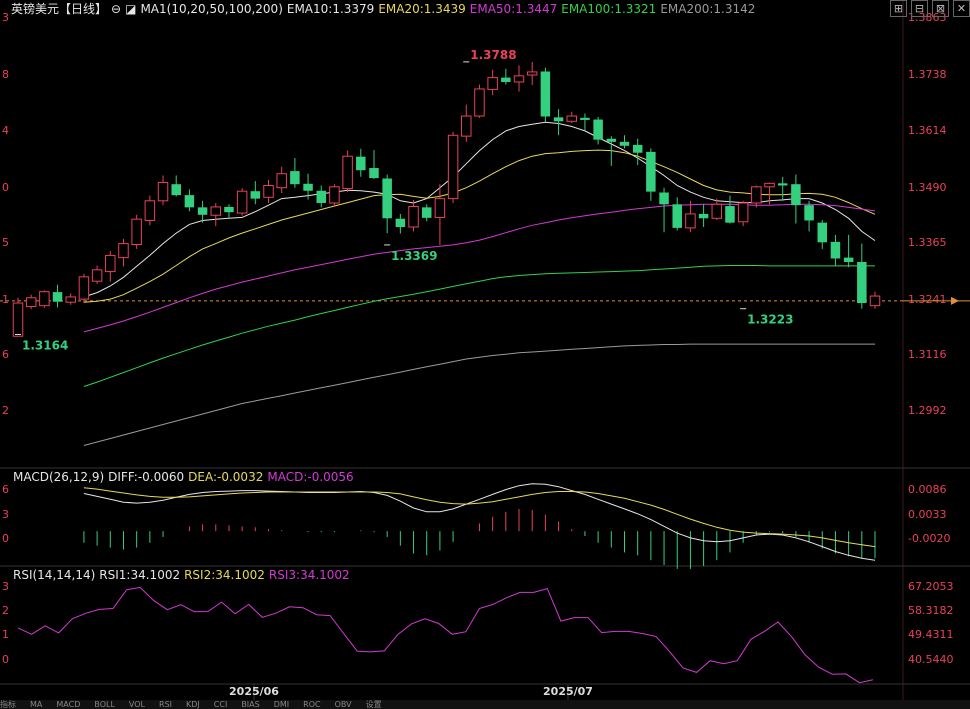 This screenshot has width=970, height=709. Describe the element at coordinates (940, 8) in the screenshot. I see `restore-icon: ⊠` at that location.